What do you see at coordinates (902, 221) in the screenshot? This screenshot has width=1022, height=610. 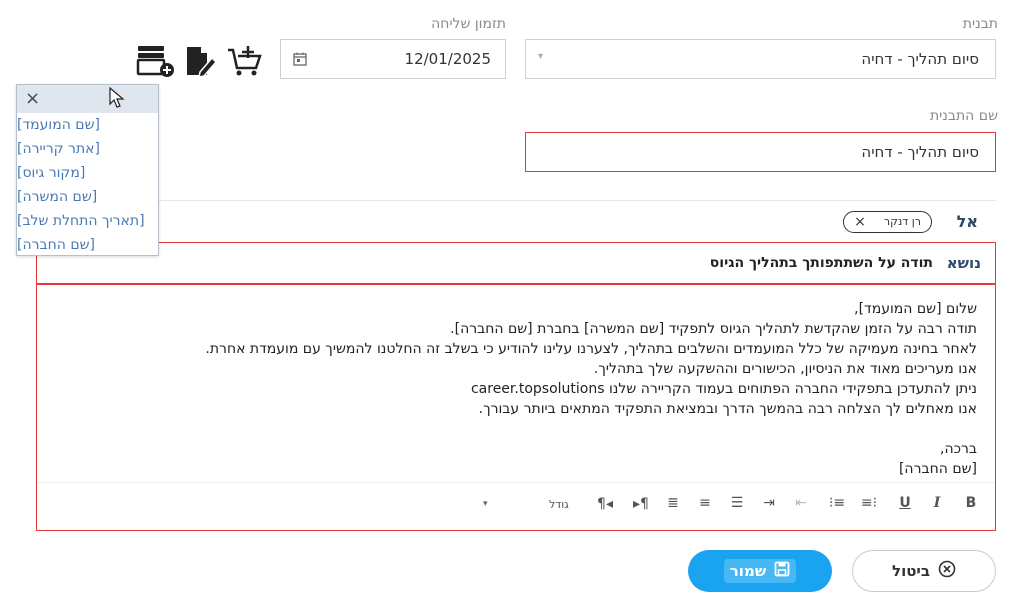 I see `recipient-chip-name: רן דנקר` at bounding box center [902, 221].